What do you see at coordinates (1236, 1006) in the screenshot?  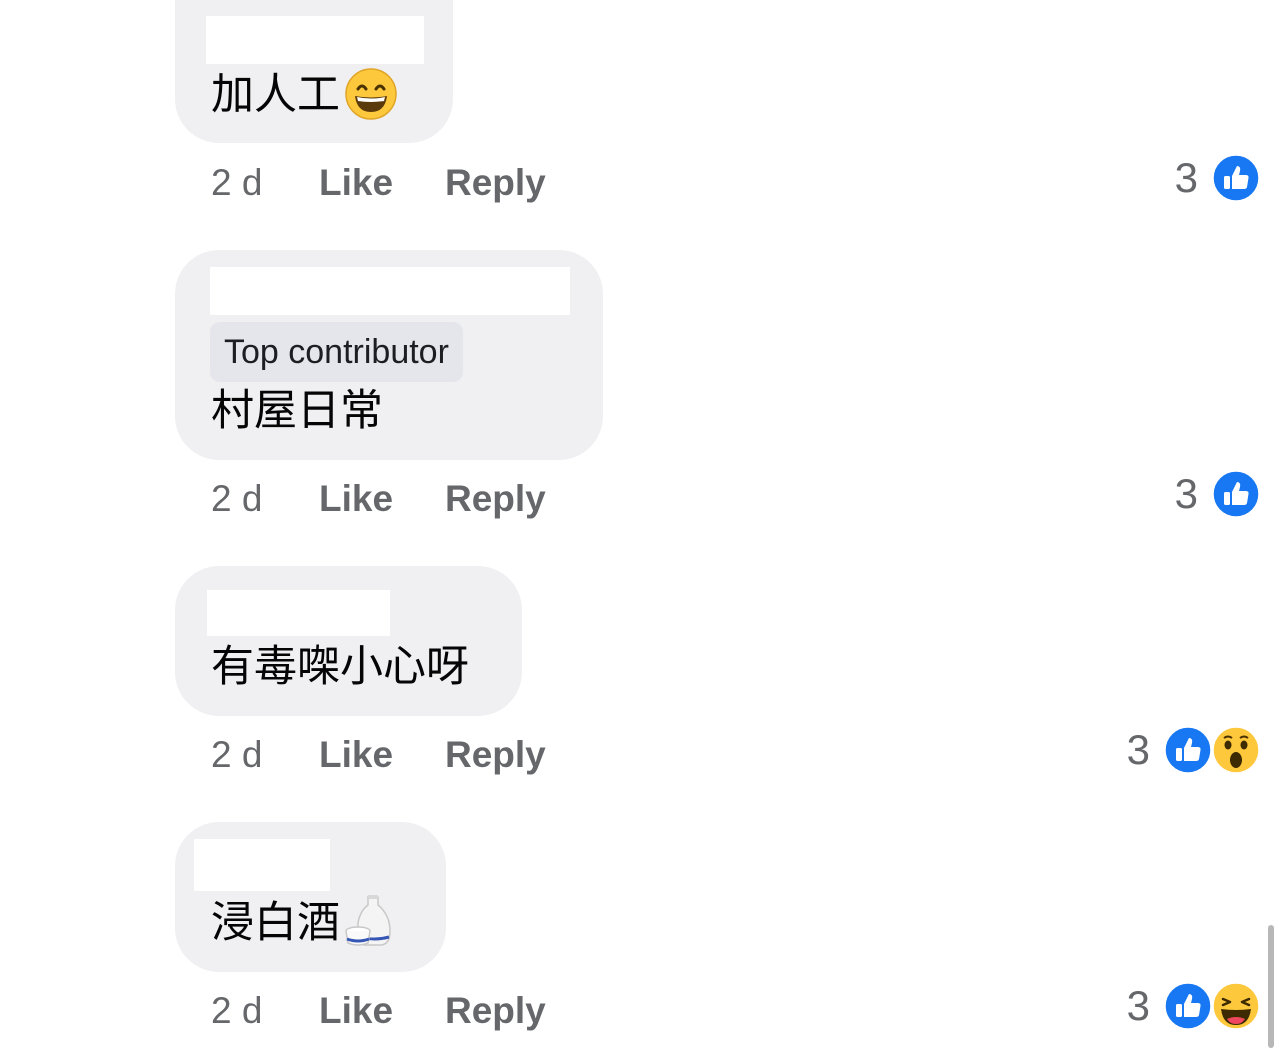 I see `haha-reaction-icon` at bounding box center [1236, 1006].